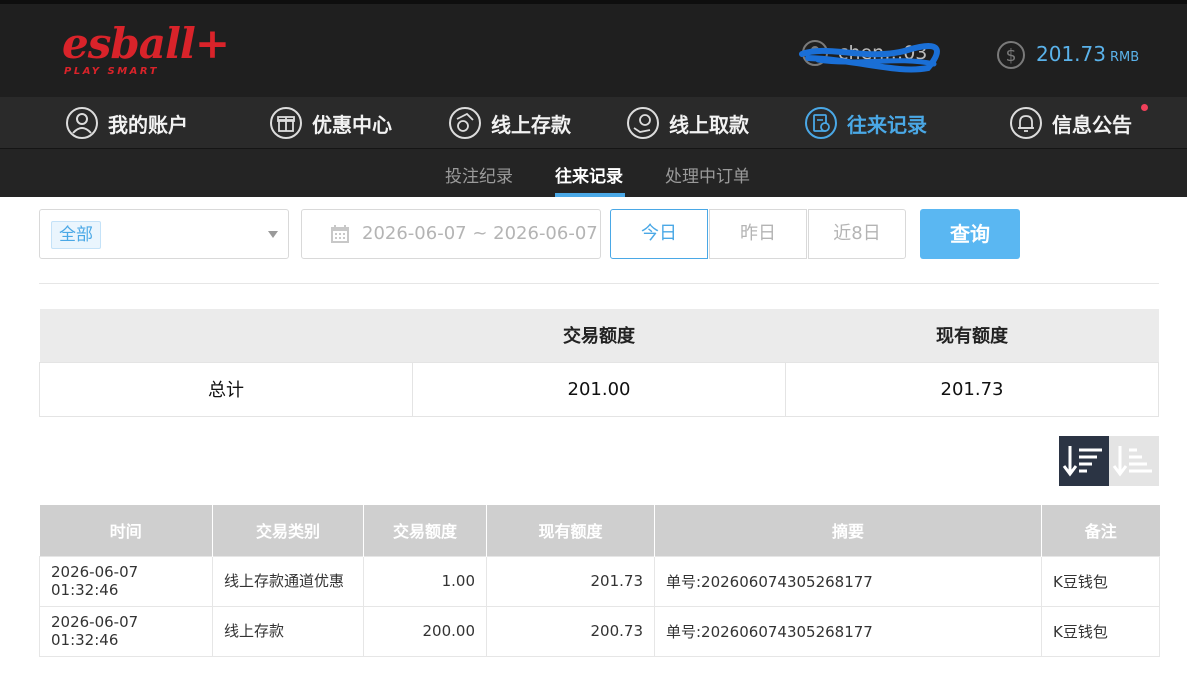 The width and height of the screenshot is (1187, 681). What do you see at coordinates (1088, 54) in the screenshot?
I see `balance-amount: 201.73 RMB` at bounding box center [1088, 54].